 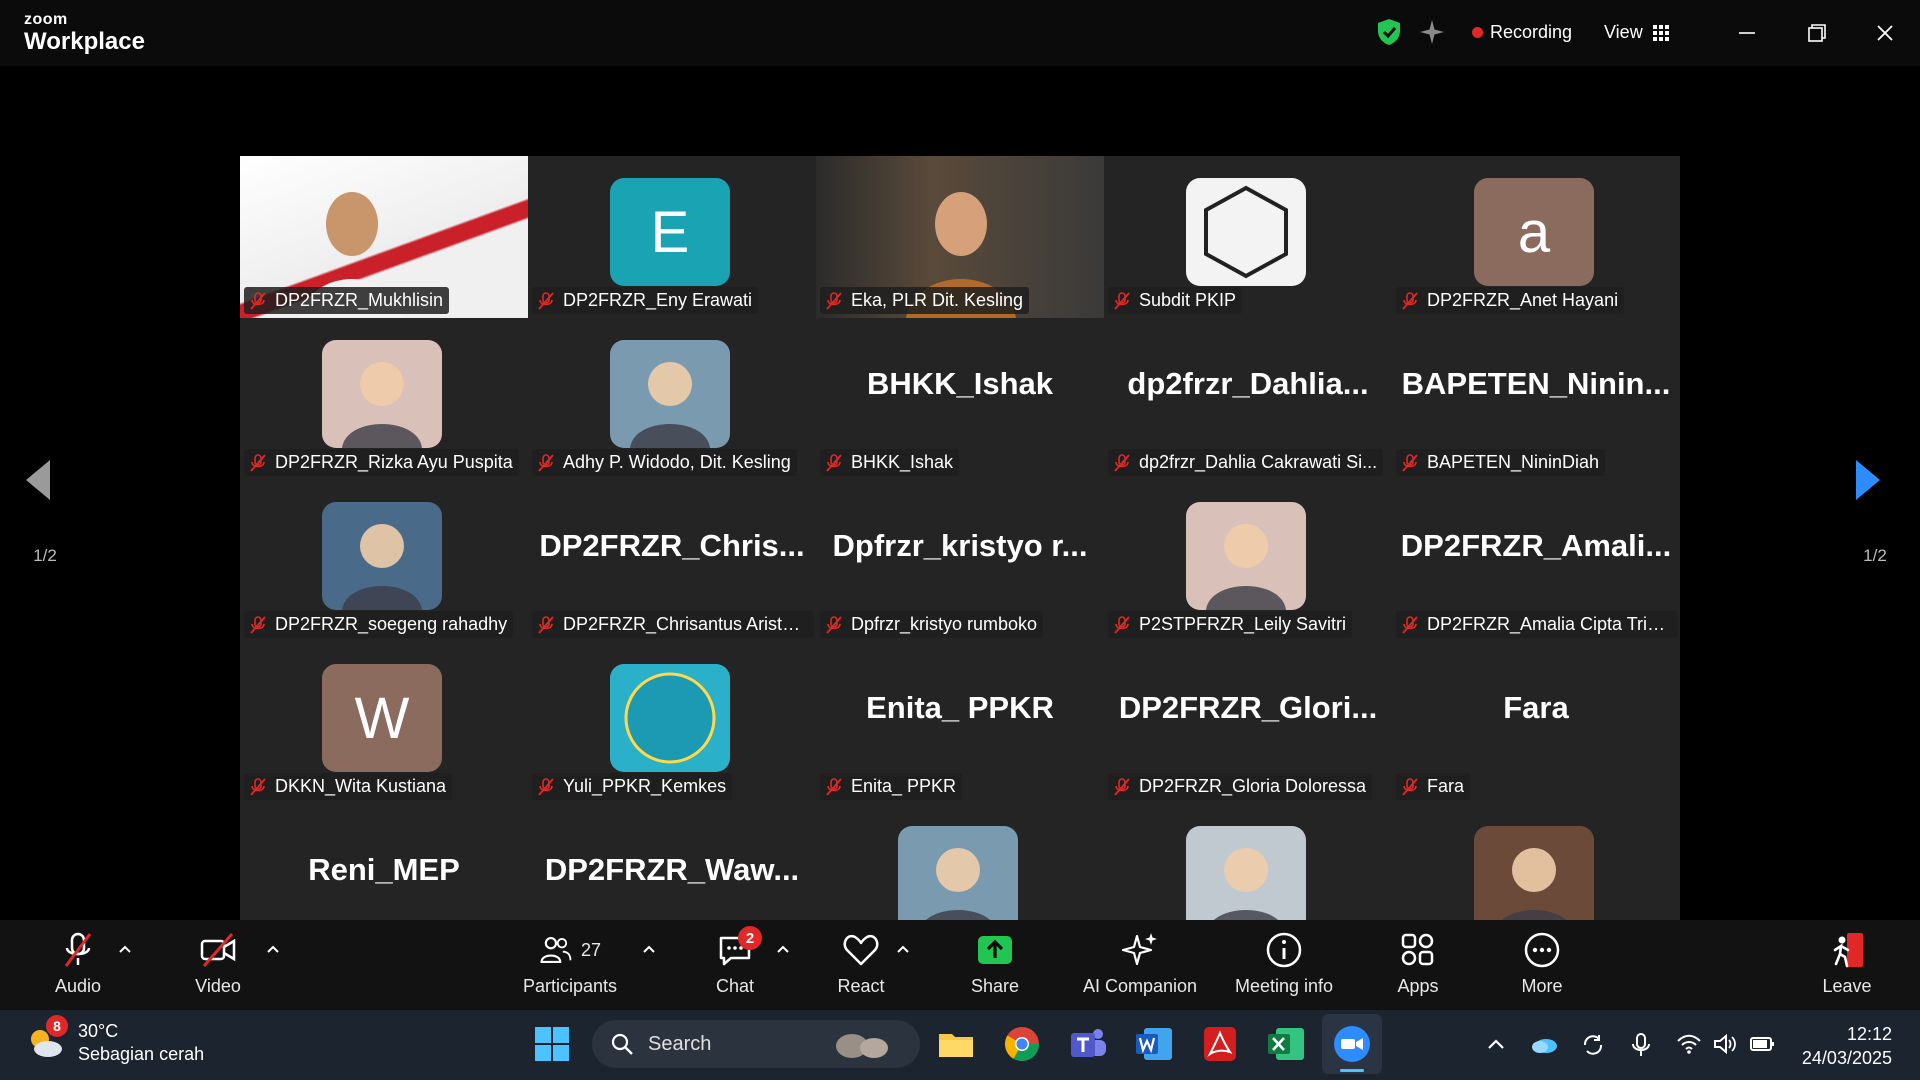 What do you see at coordinates (384, 237) in the screenshot?
I see `participant-tile: DP2FRZR_Mukhlisin` at bounding box center [384, 237].